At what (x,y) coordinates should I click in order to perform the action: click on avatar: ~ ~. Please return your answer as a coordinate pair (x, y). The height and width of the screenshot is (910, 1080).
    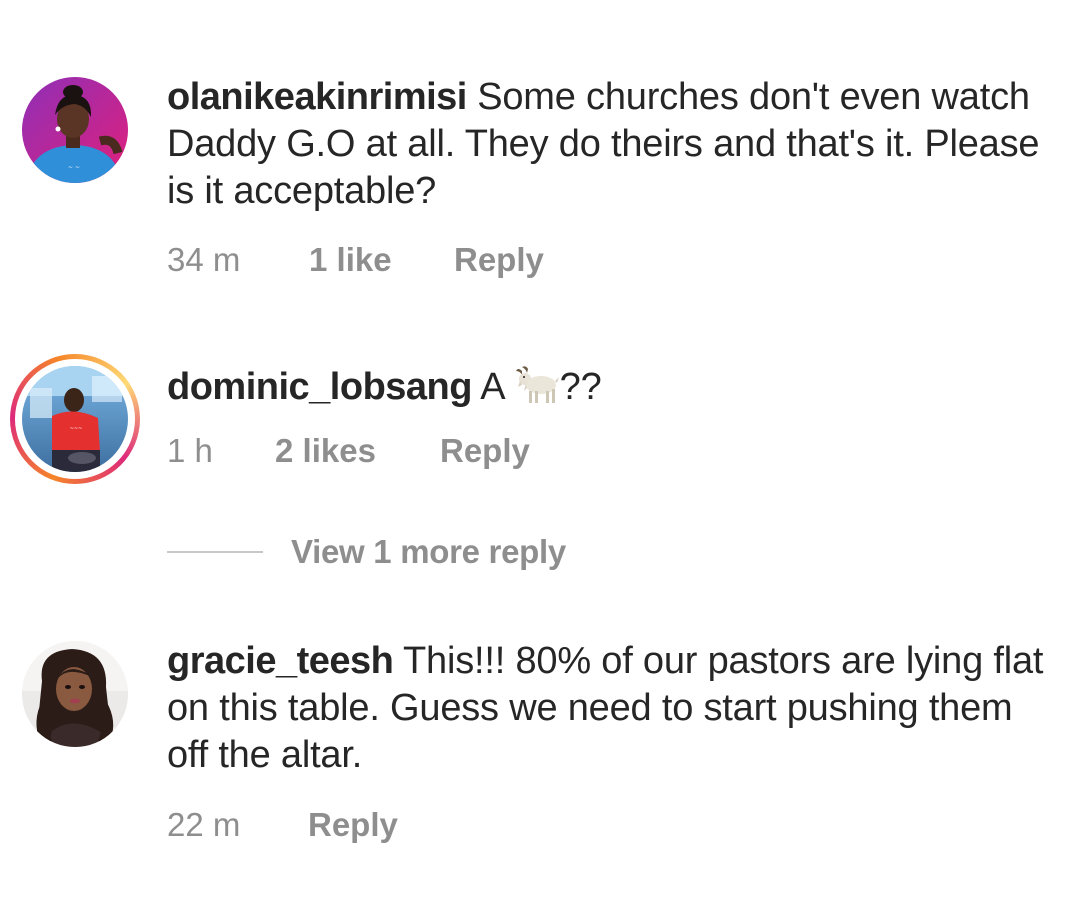
    Looking at the image, I should click on (75, 130).